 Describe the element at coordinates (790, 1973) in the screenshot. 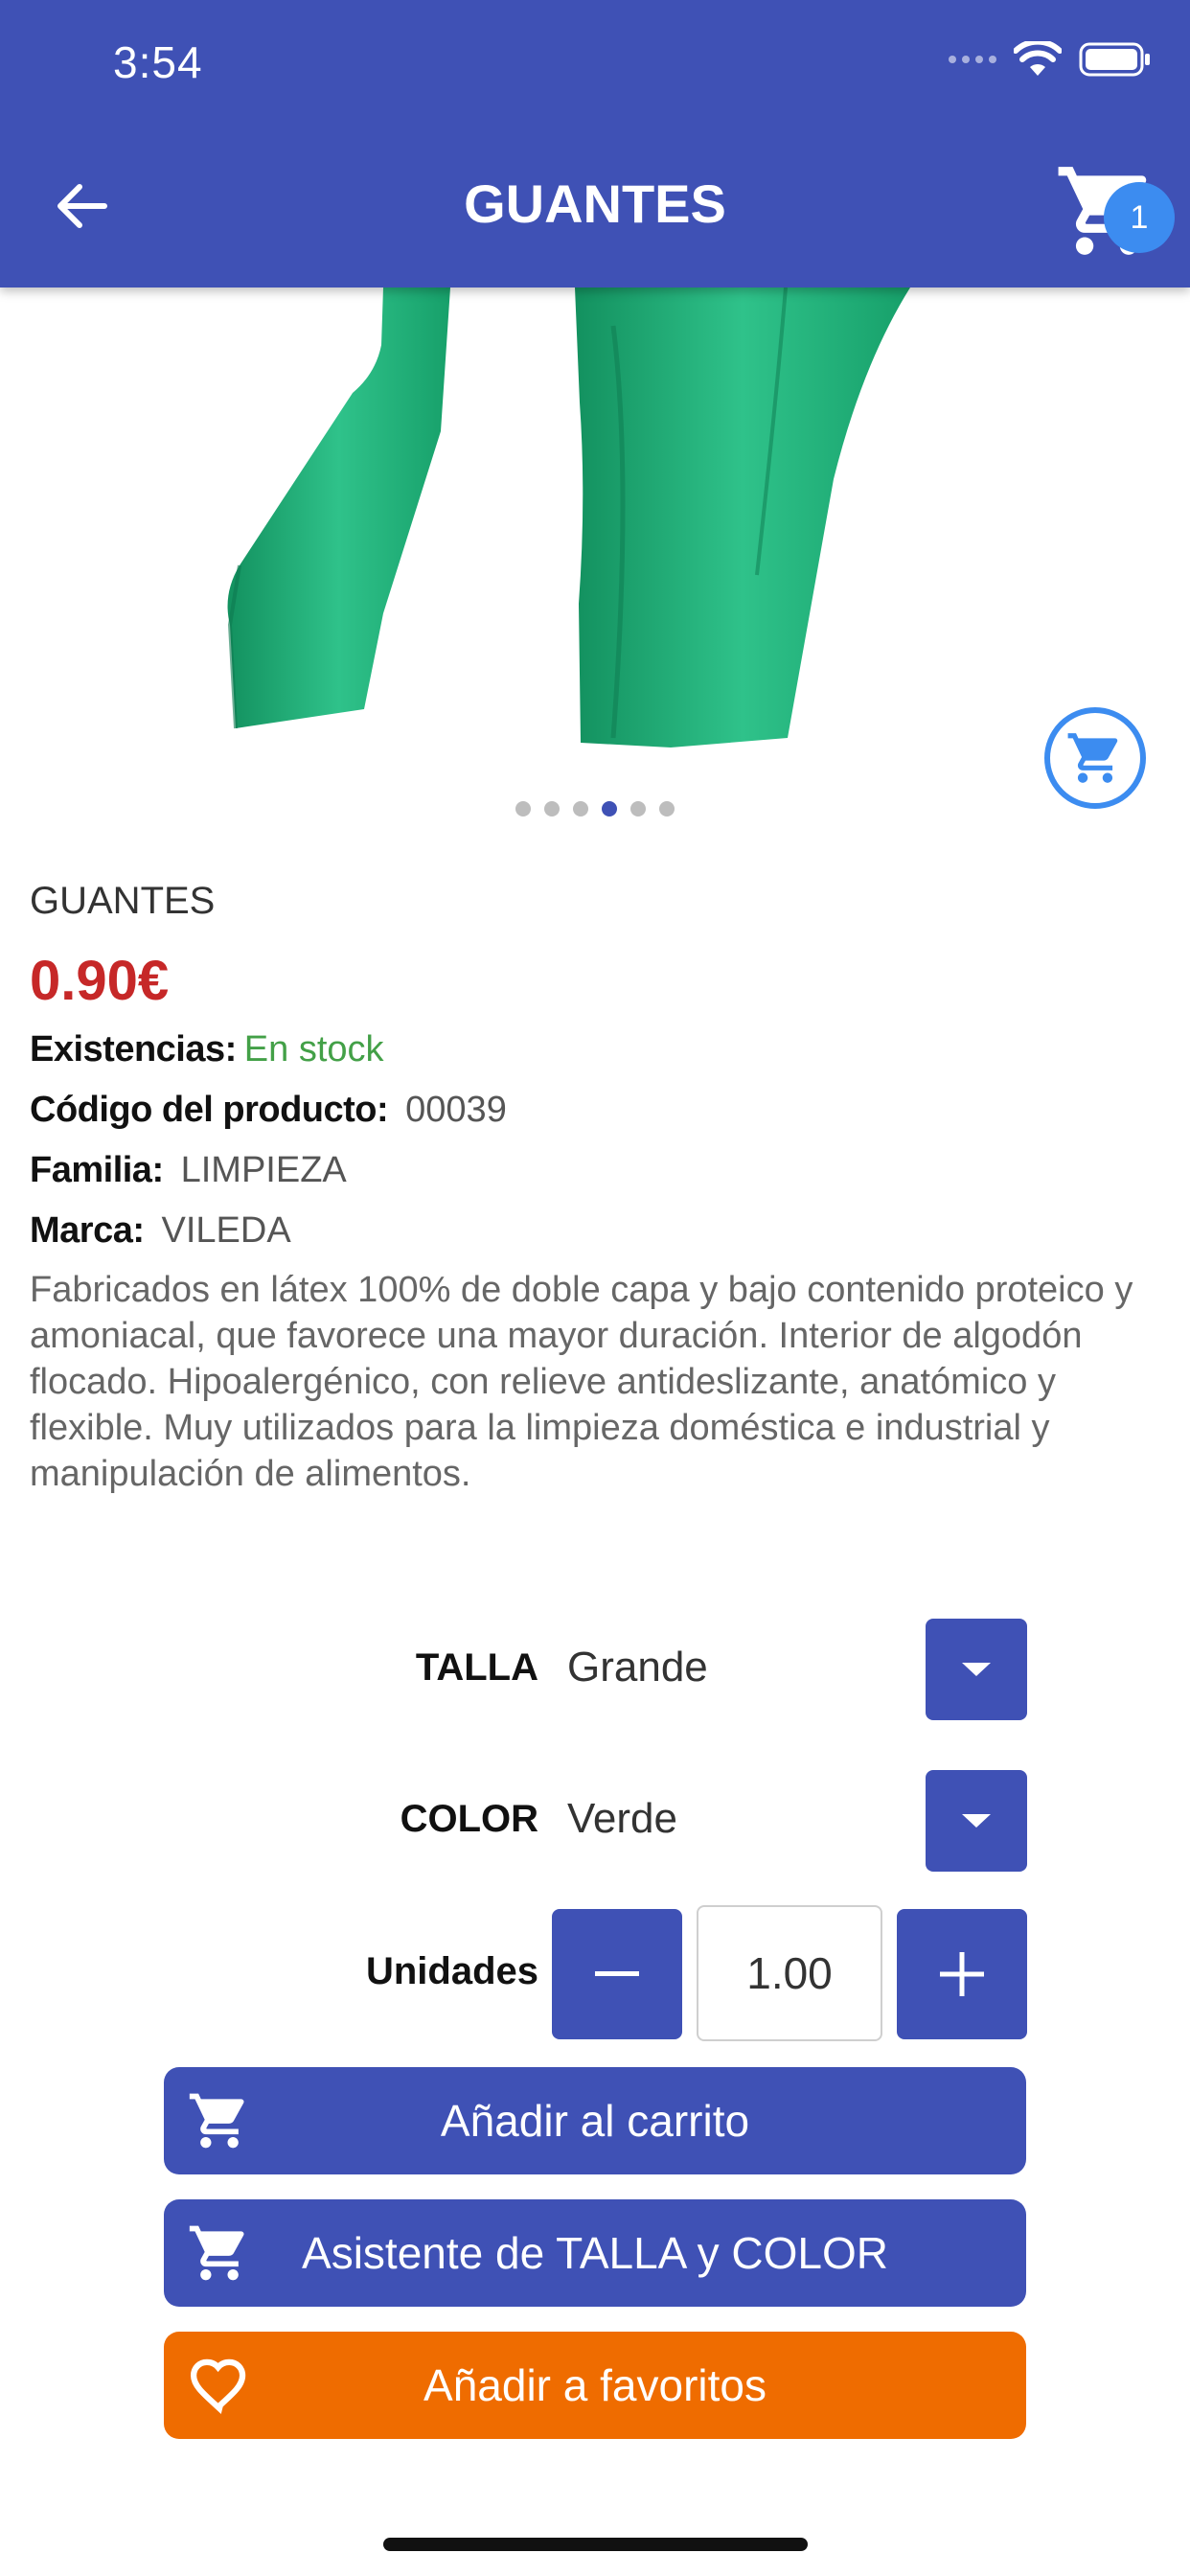

I see `quantity-input: 1.00` at that location.